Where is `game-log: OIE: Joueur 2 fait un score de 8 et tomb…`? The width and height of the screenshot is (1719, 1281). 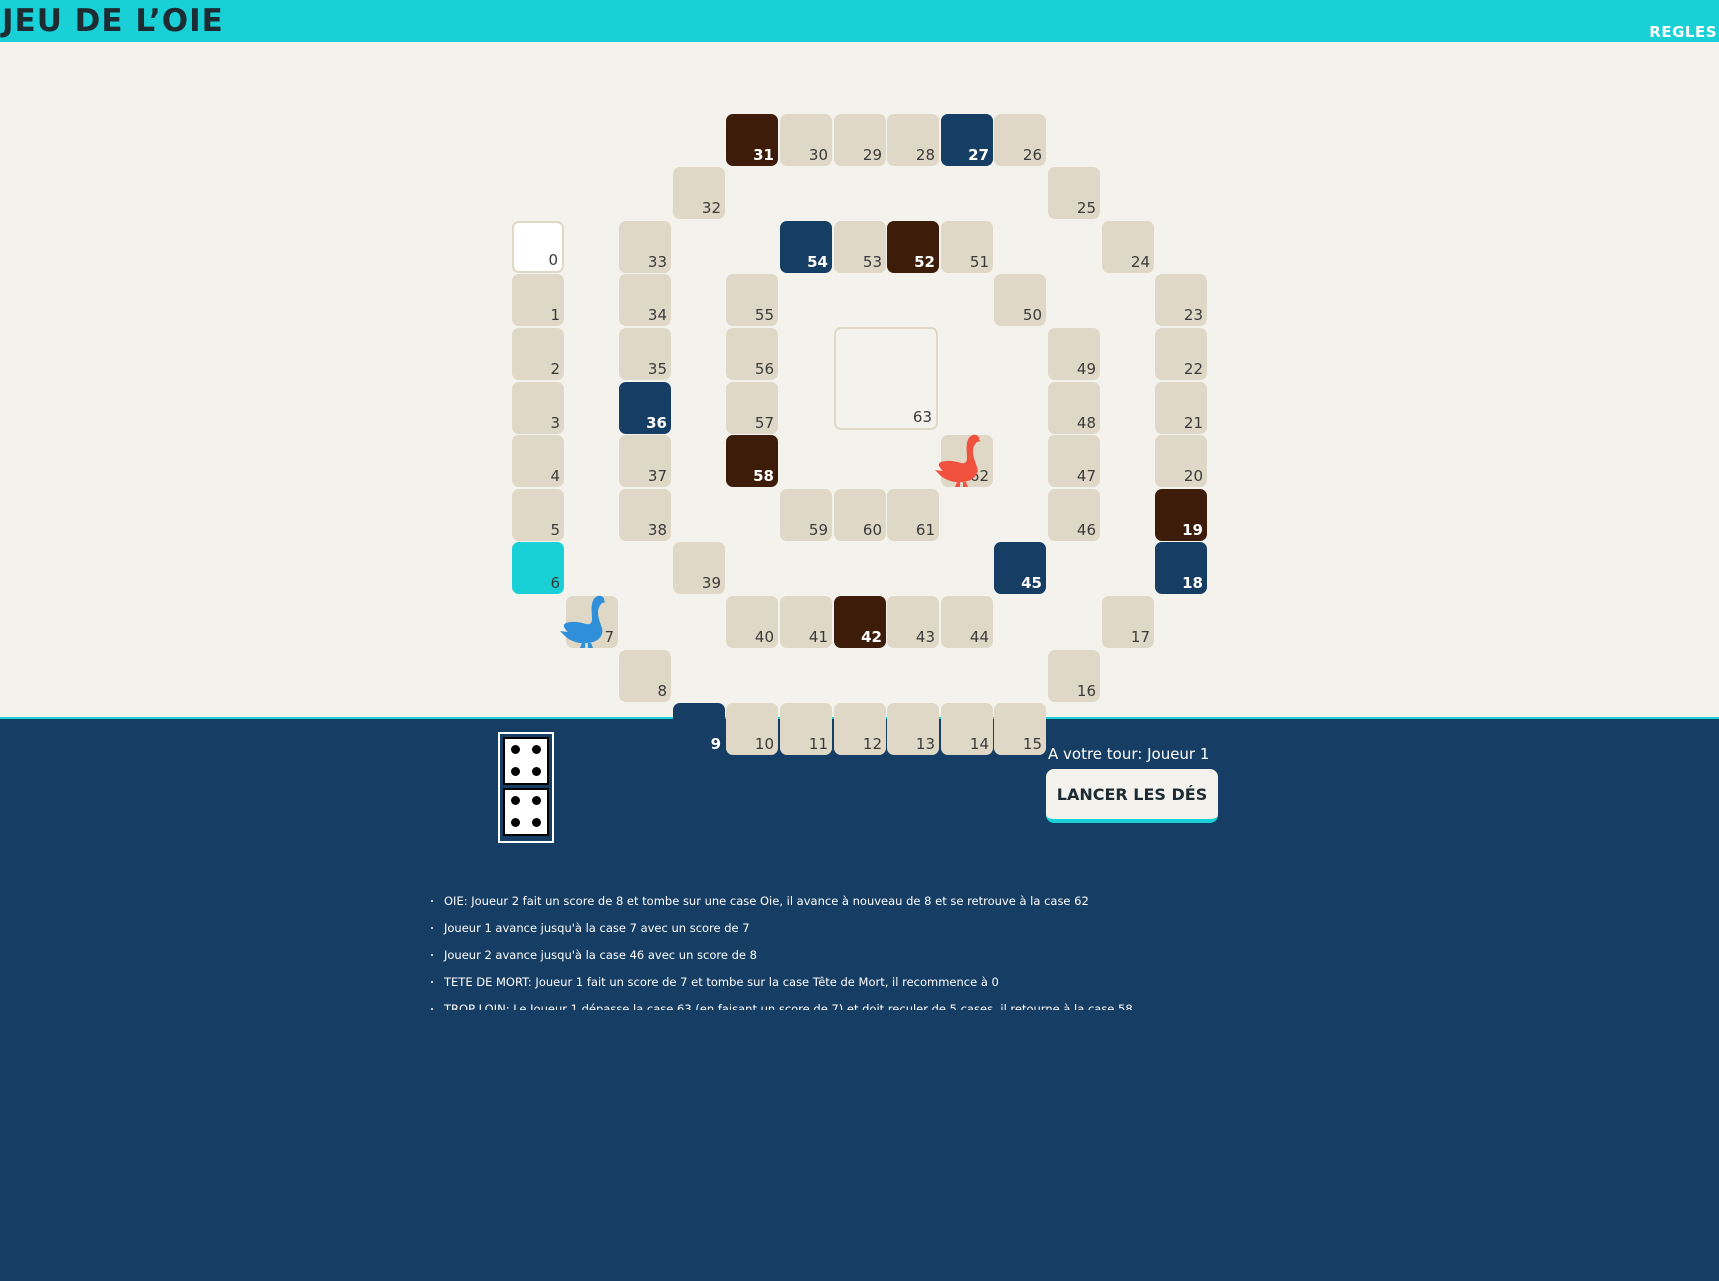 game-log: OIE: Joueur 2 fait un score de 8 et tomb… is located at coordinates (805, 951).